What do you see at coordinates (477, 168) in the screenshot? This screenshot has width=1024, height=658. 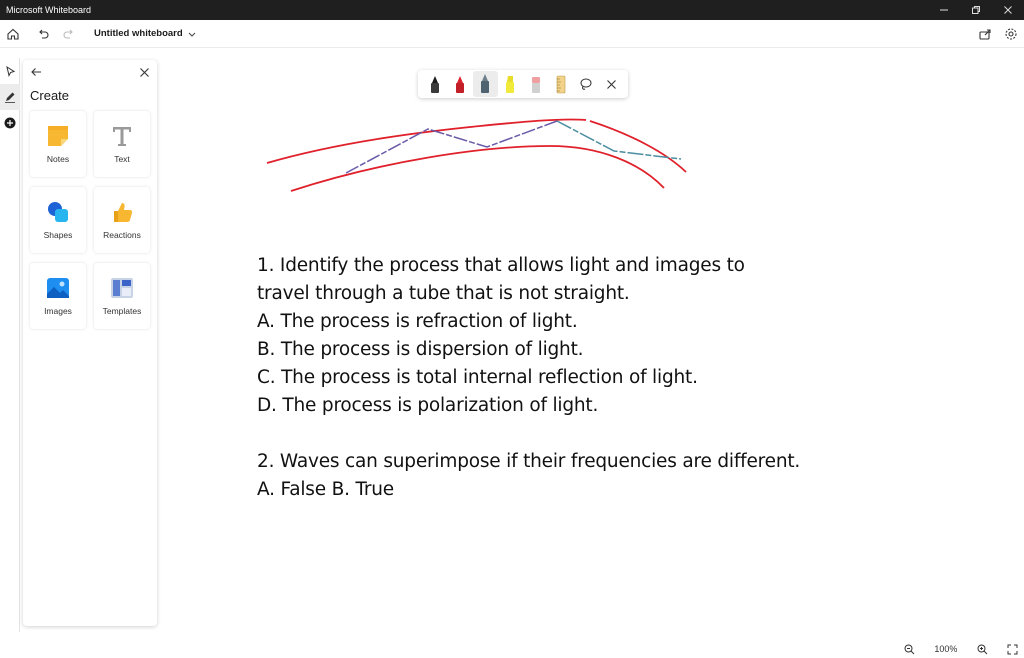 I see `ink-stroke-inner-bottom` at bounding box center [477, 168].